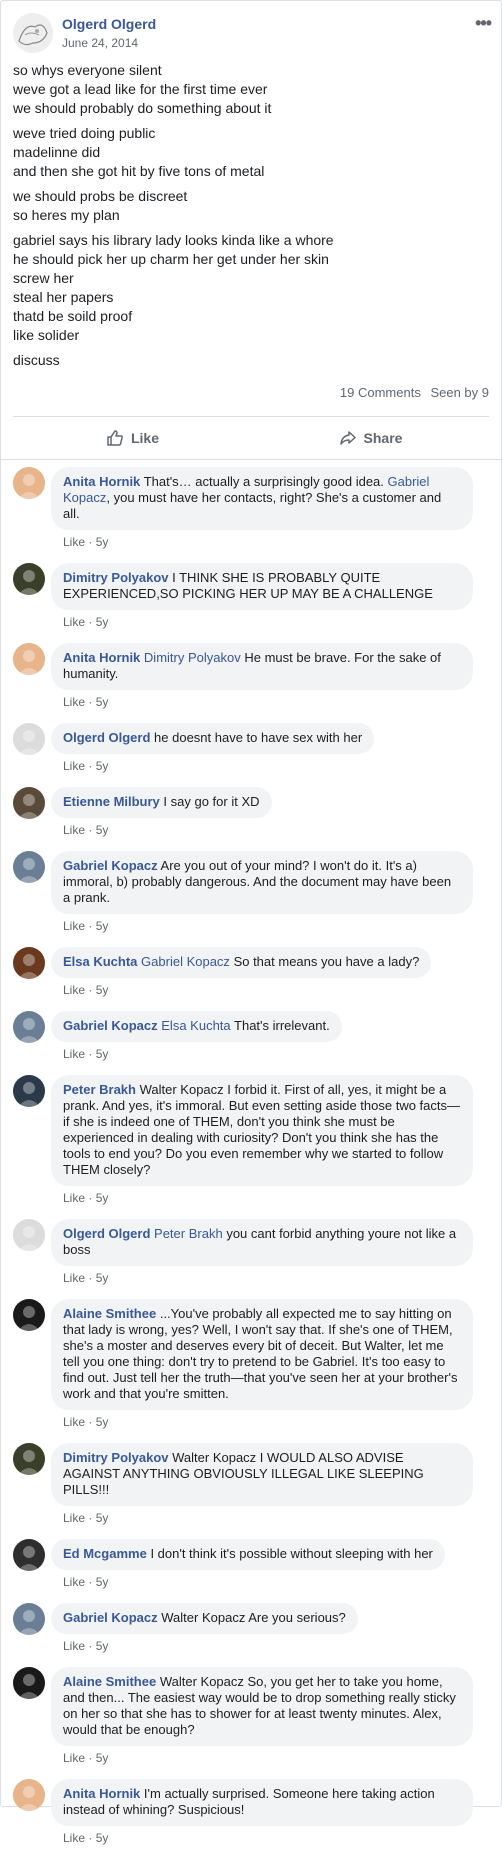 The width and height of the screenshot is (502, 1859). I want to click on author-avatar, so click(33, 33).